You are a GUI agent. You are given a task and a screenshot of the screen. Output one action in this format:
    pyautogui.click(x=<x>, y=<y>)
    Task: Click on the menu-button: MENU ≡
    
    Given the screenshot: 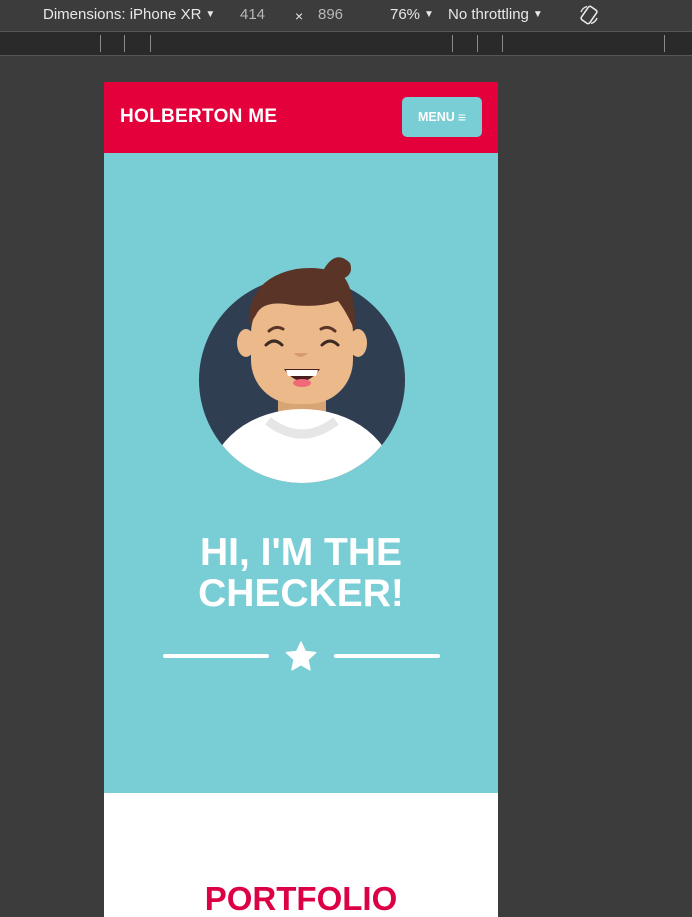 What is the action you would take?
    pyautogui.click(x=442, y=117)
    